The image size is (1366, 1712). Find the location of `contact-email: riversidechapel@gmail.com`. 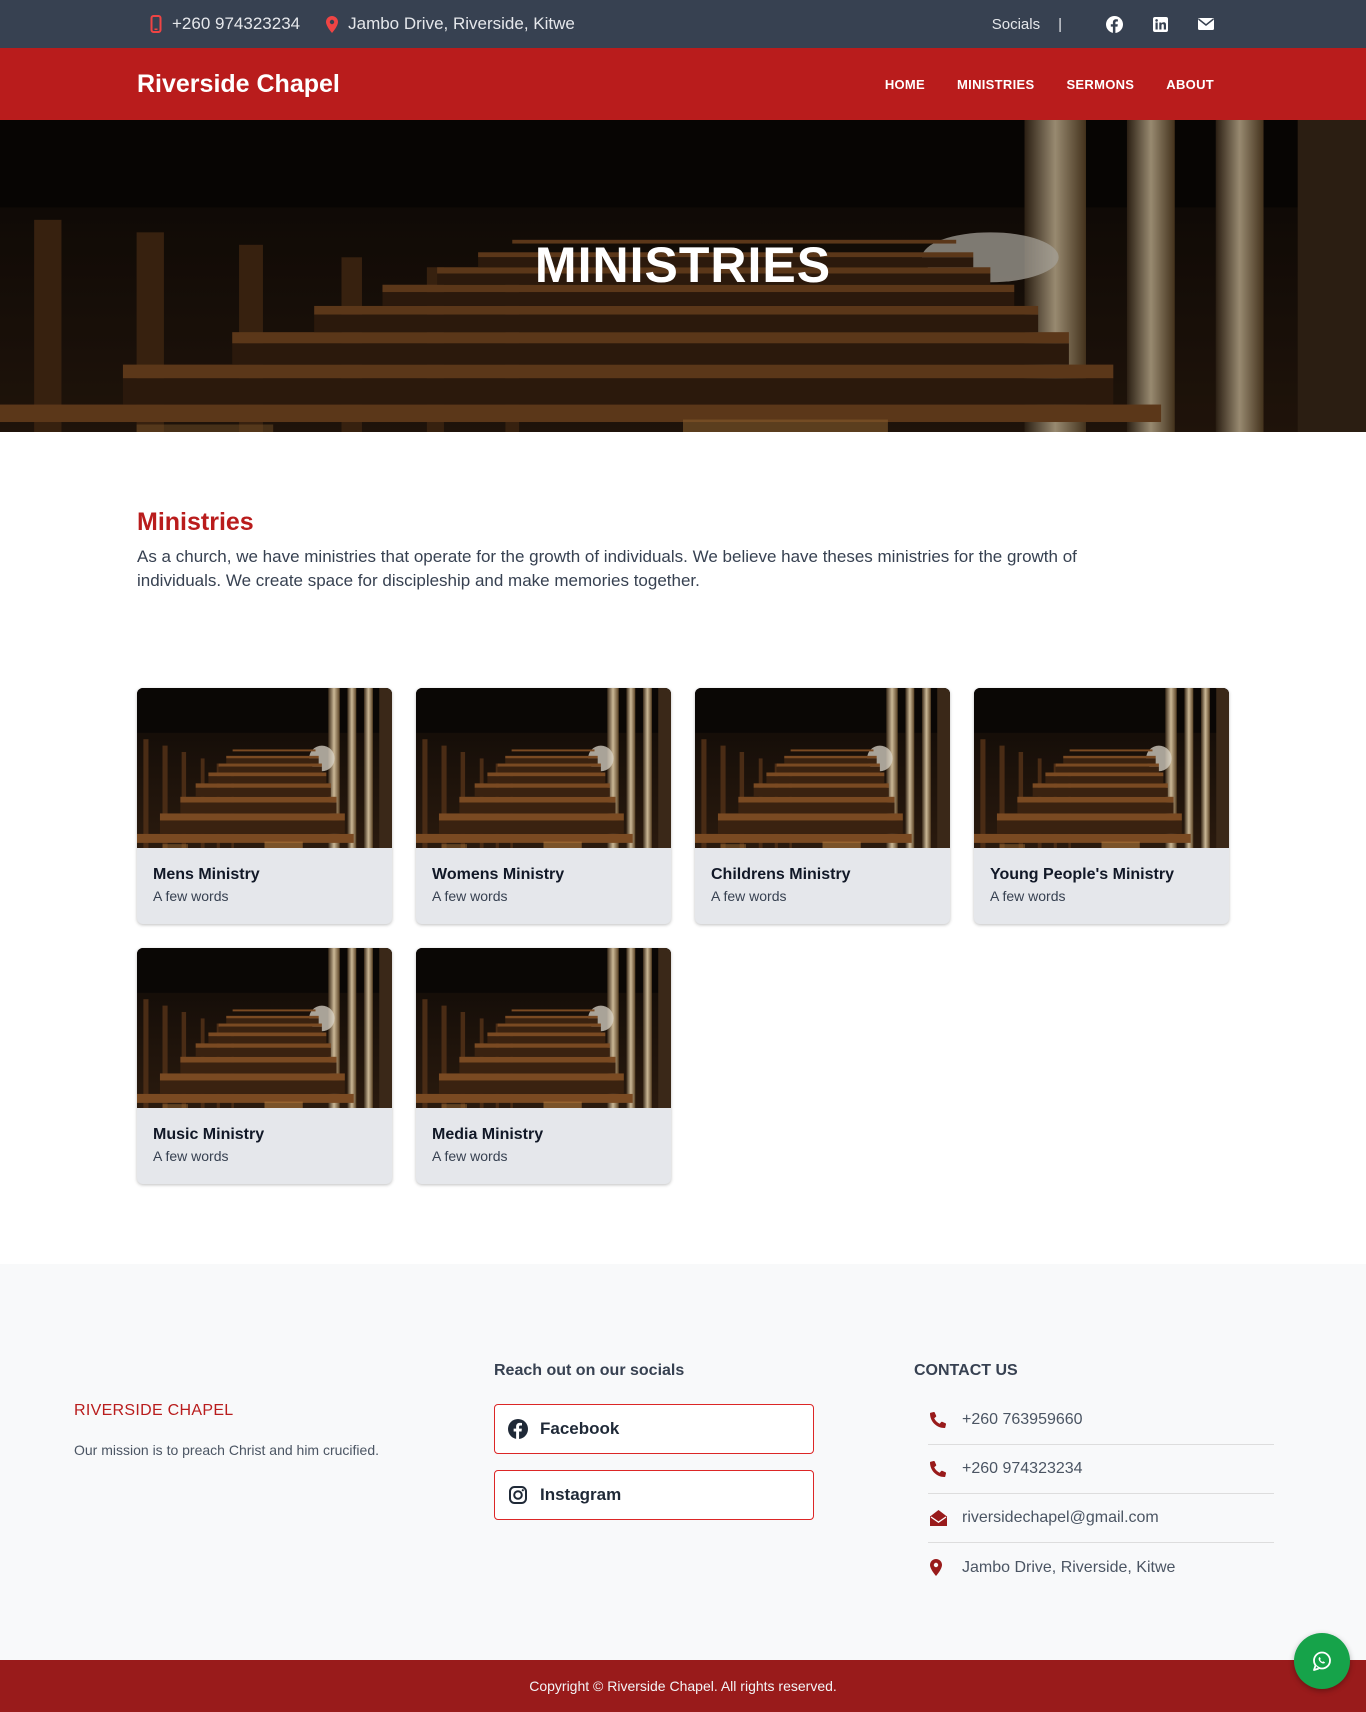

contact-email: riversidechapel@gmail.com is located at coordinates (1101, 1518).